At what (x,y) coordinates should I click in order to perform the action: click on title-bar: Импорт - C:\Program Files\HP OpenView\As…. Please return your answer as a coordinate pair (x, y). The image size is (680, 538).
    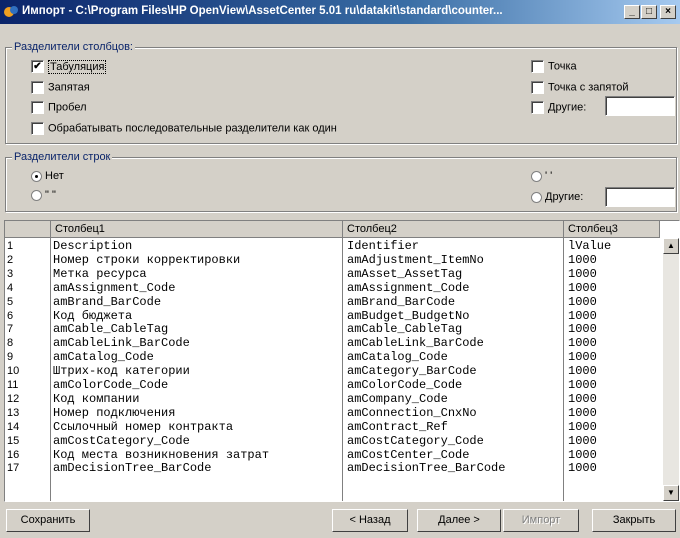
    Looking at the image, I should click on (340, 12).